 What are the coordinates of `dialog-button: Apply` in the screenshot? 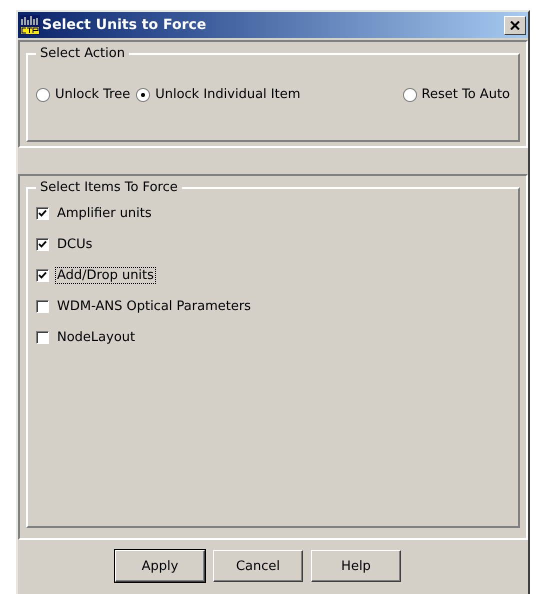 It's located at (160, 566).